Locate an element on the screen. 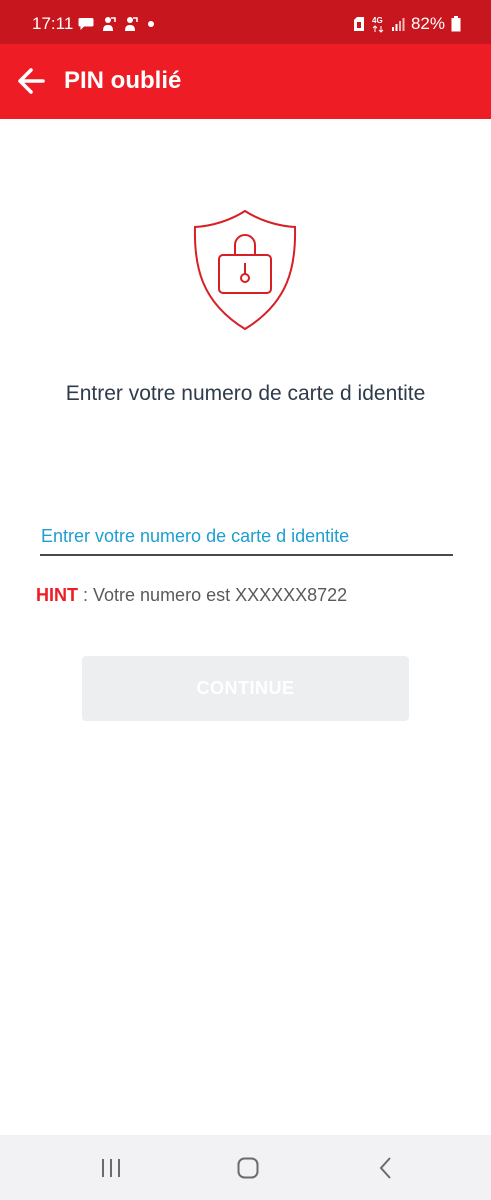 The width and height of the screenshot is (491, 1200). dot-icon is located at coordinates (151, 24).